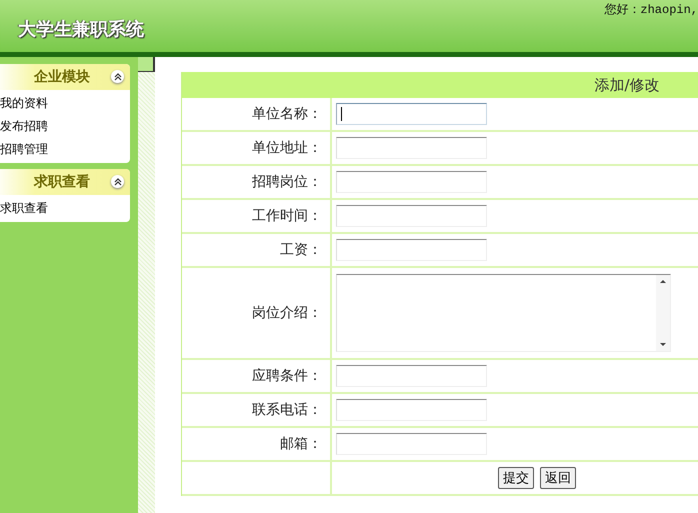  Describe the element at coordinates (24, 208) in the screenshot. I see `sidebar-link: 求职查看` at that location.